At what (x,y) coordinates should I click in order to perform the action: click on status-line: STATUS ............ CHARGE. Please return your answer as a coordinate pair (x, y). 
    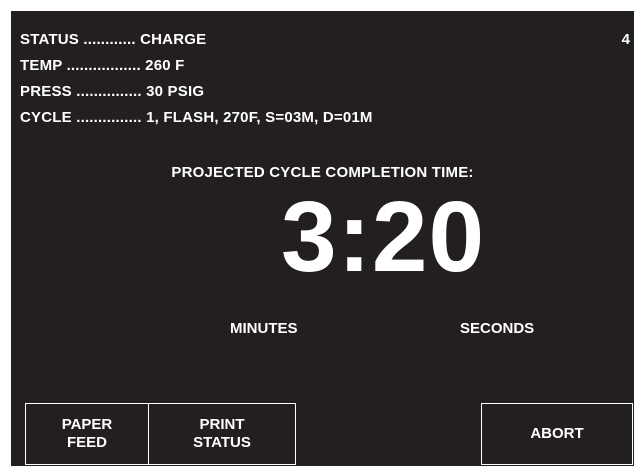
    Looking at the image, I should click on (113, 39).